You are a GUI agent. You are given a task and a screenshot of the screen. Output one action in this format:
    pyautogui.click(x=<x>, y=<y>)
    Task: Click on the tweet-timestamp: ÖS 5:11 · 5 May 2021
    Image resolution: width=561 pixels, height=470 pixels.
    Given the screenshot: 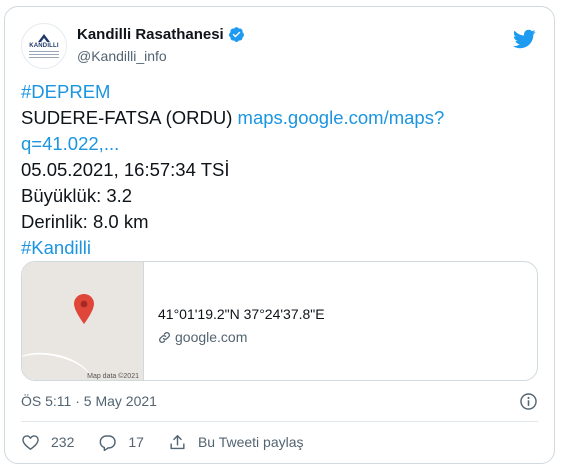 What is the action you would take?
    pyautogui.click(x=89, y=401)
    